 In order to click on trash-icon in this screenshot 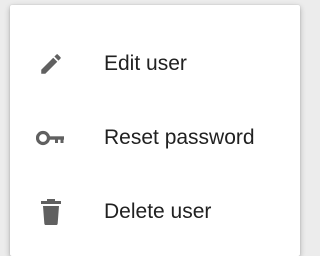, I will do `click(51, 212)`.